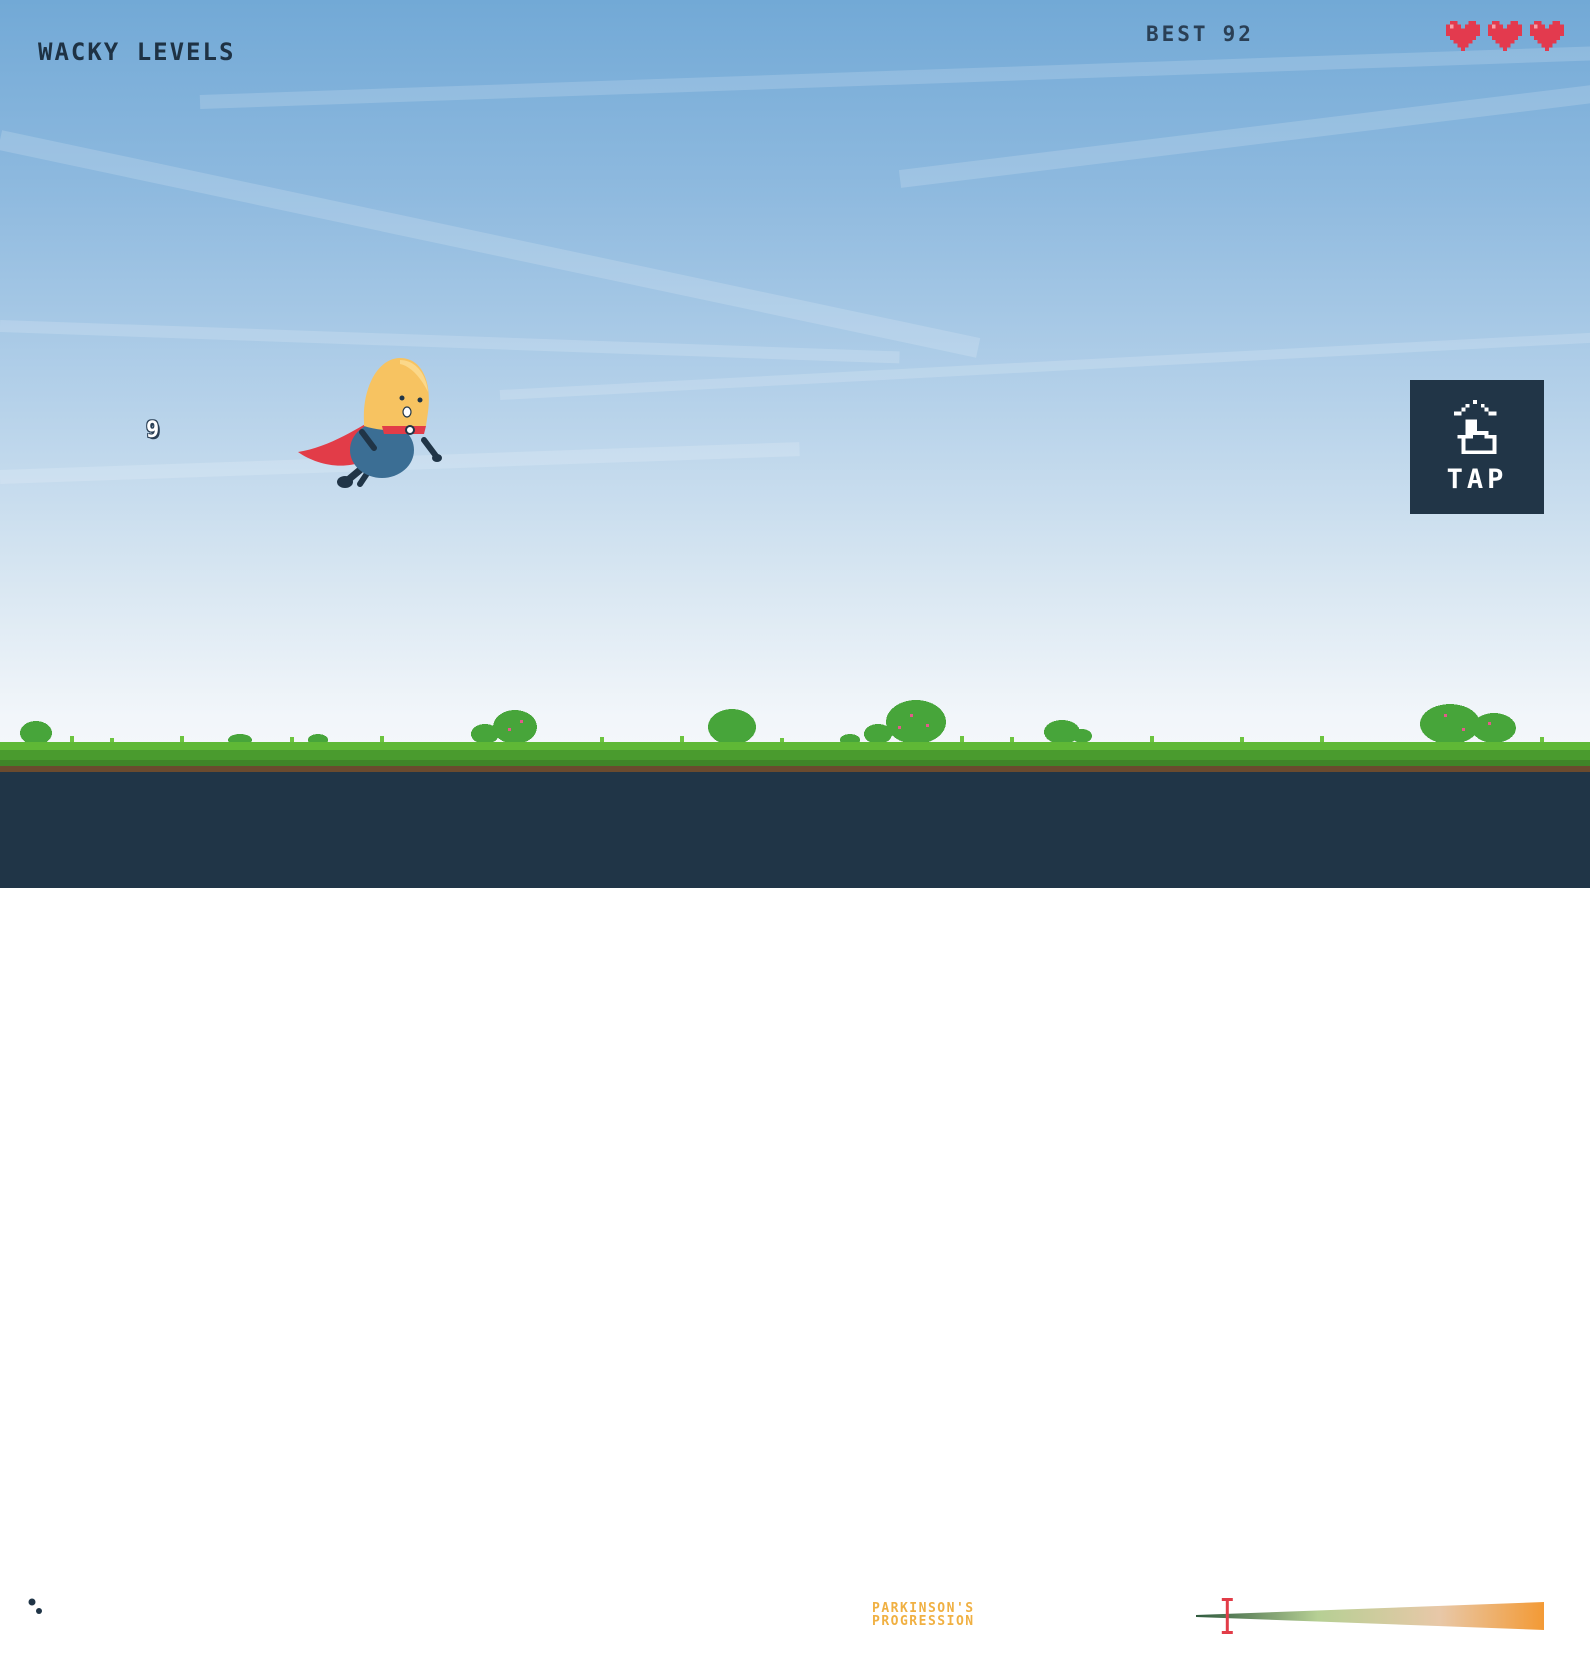  I want to click on progression-title-line2: PROGRESSION, so click(923, 1621).